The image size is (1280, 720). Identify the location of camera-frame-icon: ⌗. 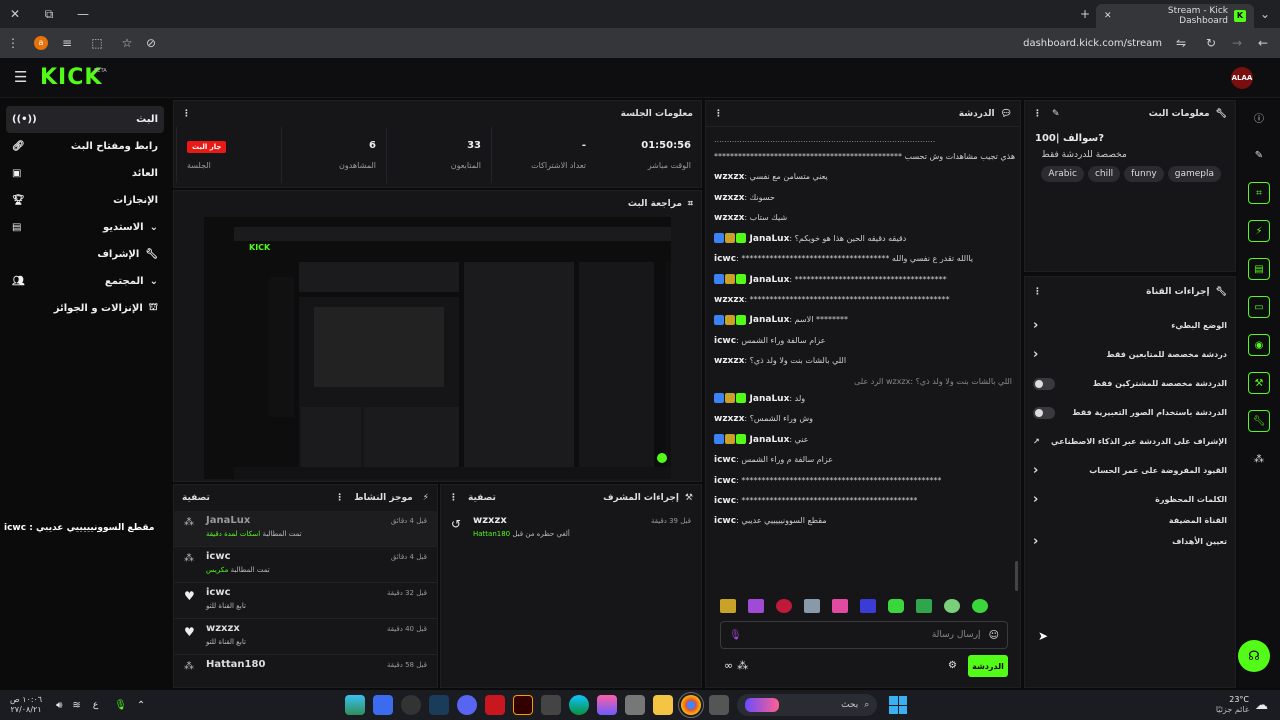
(1259, 193).